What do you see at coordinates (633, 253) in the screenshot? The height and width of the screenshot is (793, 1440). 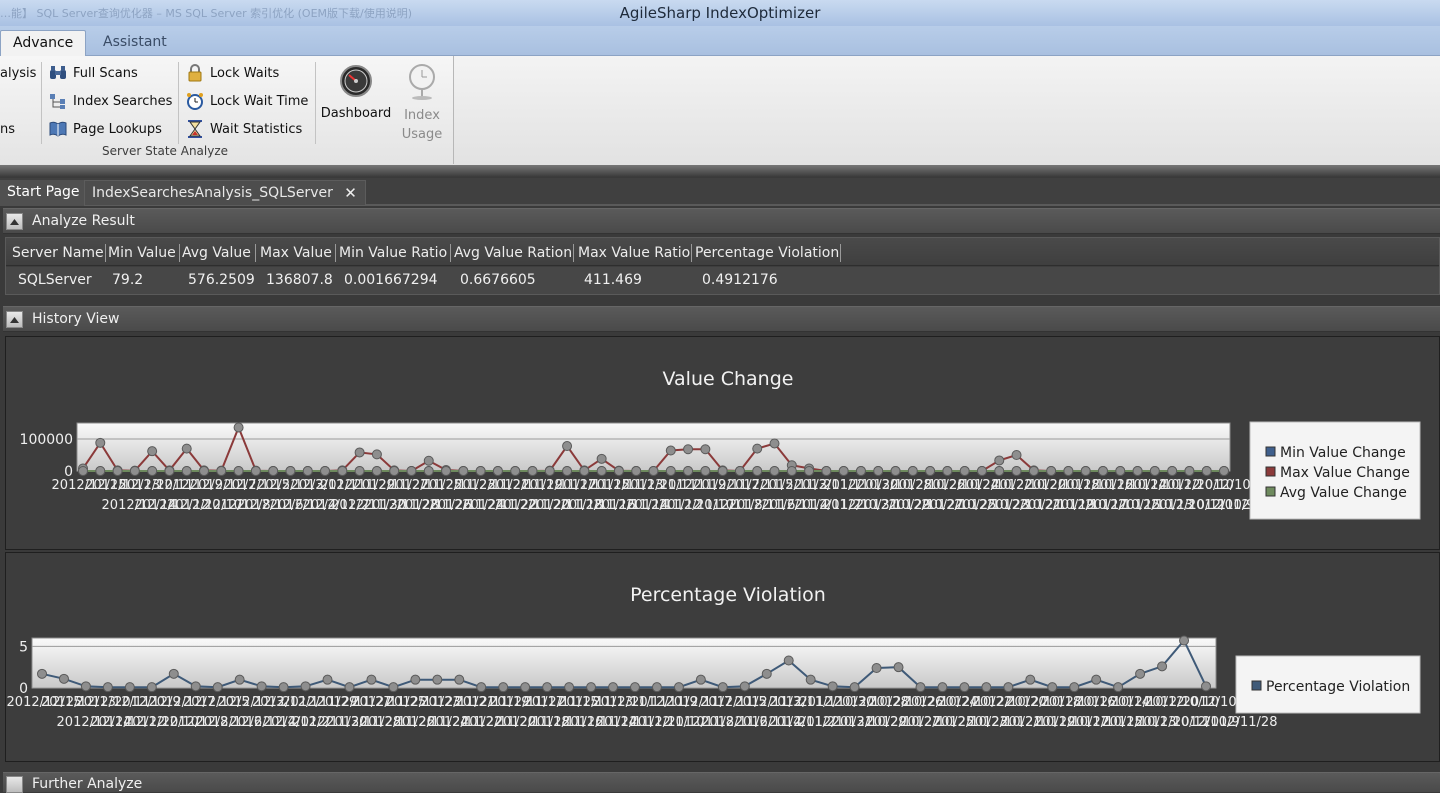 I see `column-header: Max Value Ratio` at bounding box center [633, 253].